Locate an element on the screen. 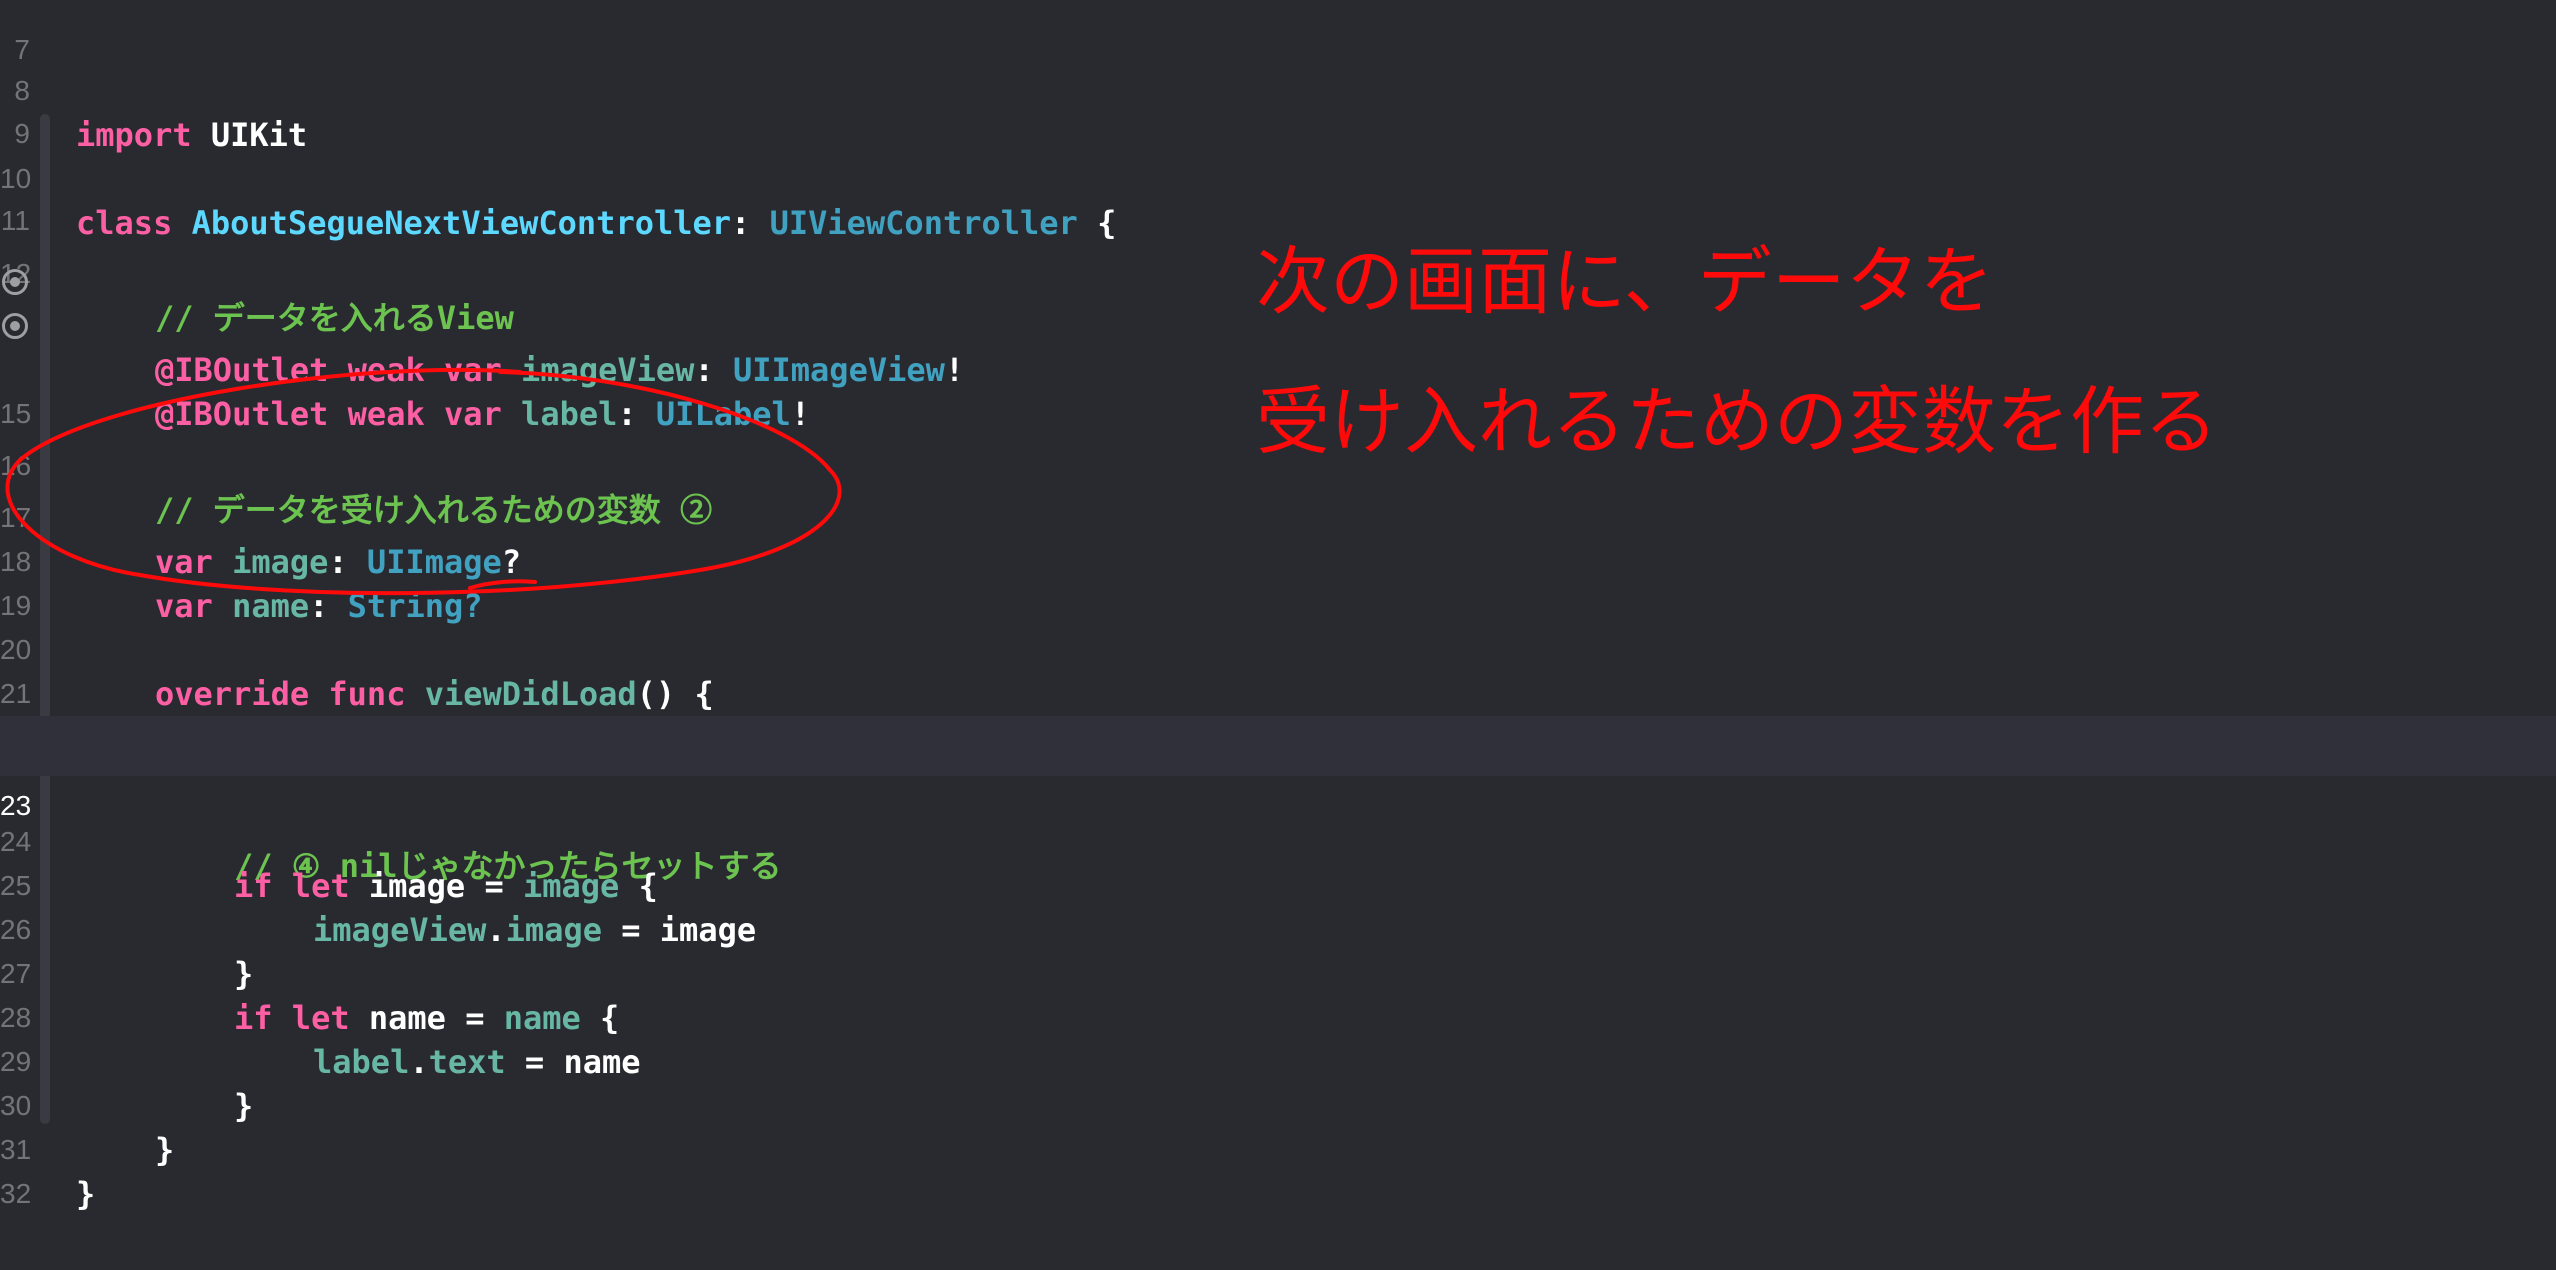  code-line-28: 28 label.text = name is located at coordinates (1278, 1016).